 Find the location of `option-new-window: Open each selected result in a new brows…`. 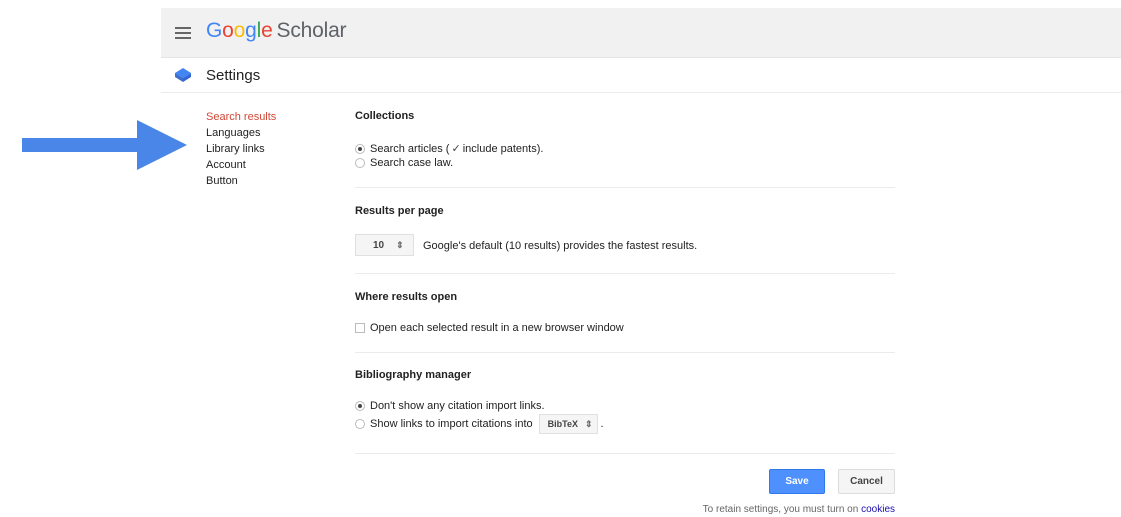

option-new-window: Open each selected result in a new brows… is located at coordinates (489, 328).